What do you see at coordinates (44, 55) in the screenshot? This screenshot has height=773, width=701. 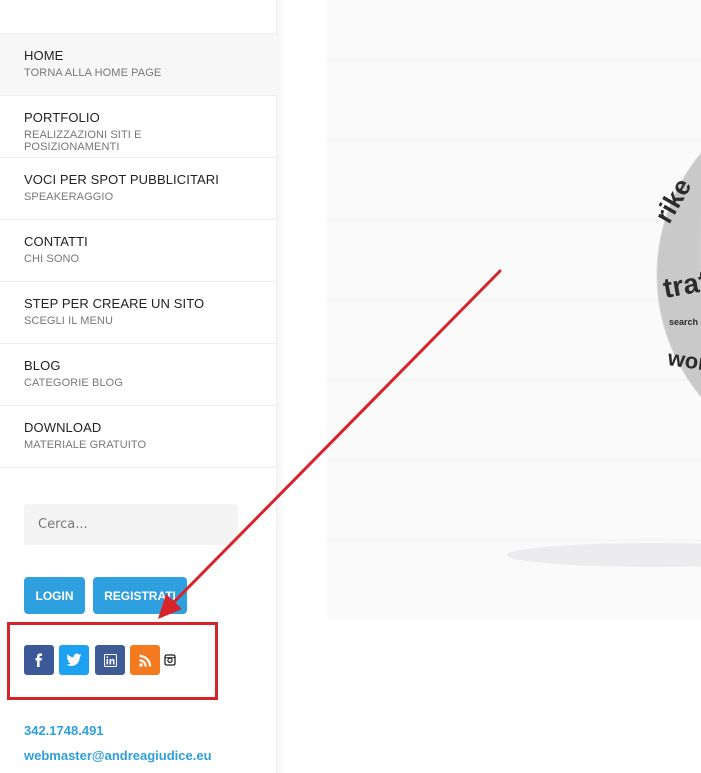 I see `menu-item-title: HOME` at bounding box center [44, 55].